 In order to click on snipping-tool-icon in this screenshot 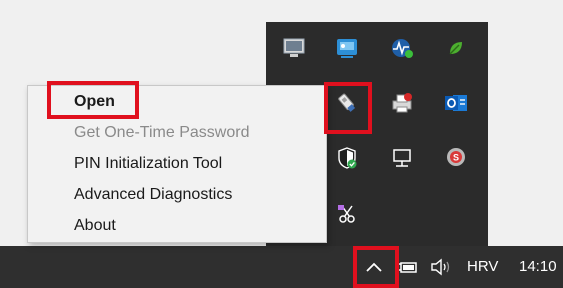, I will do `click(347, 214)`.